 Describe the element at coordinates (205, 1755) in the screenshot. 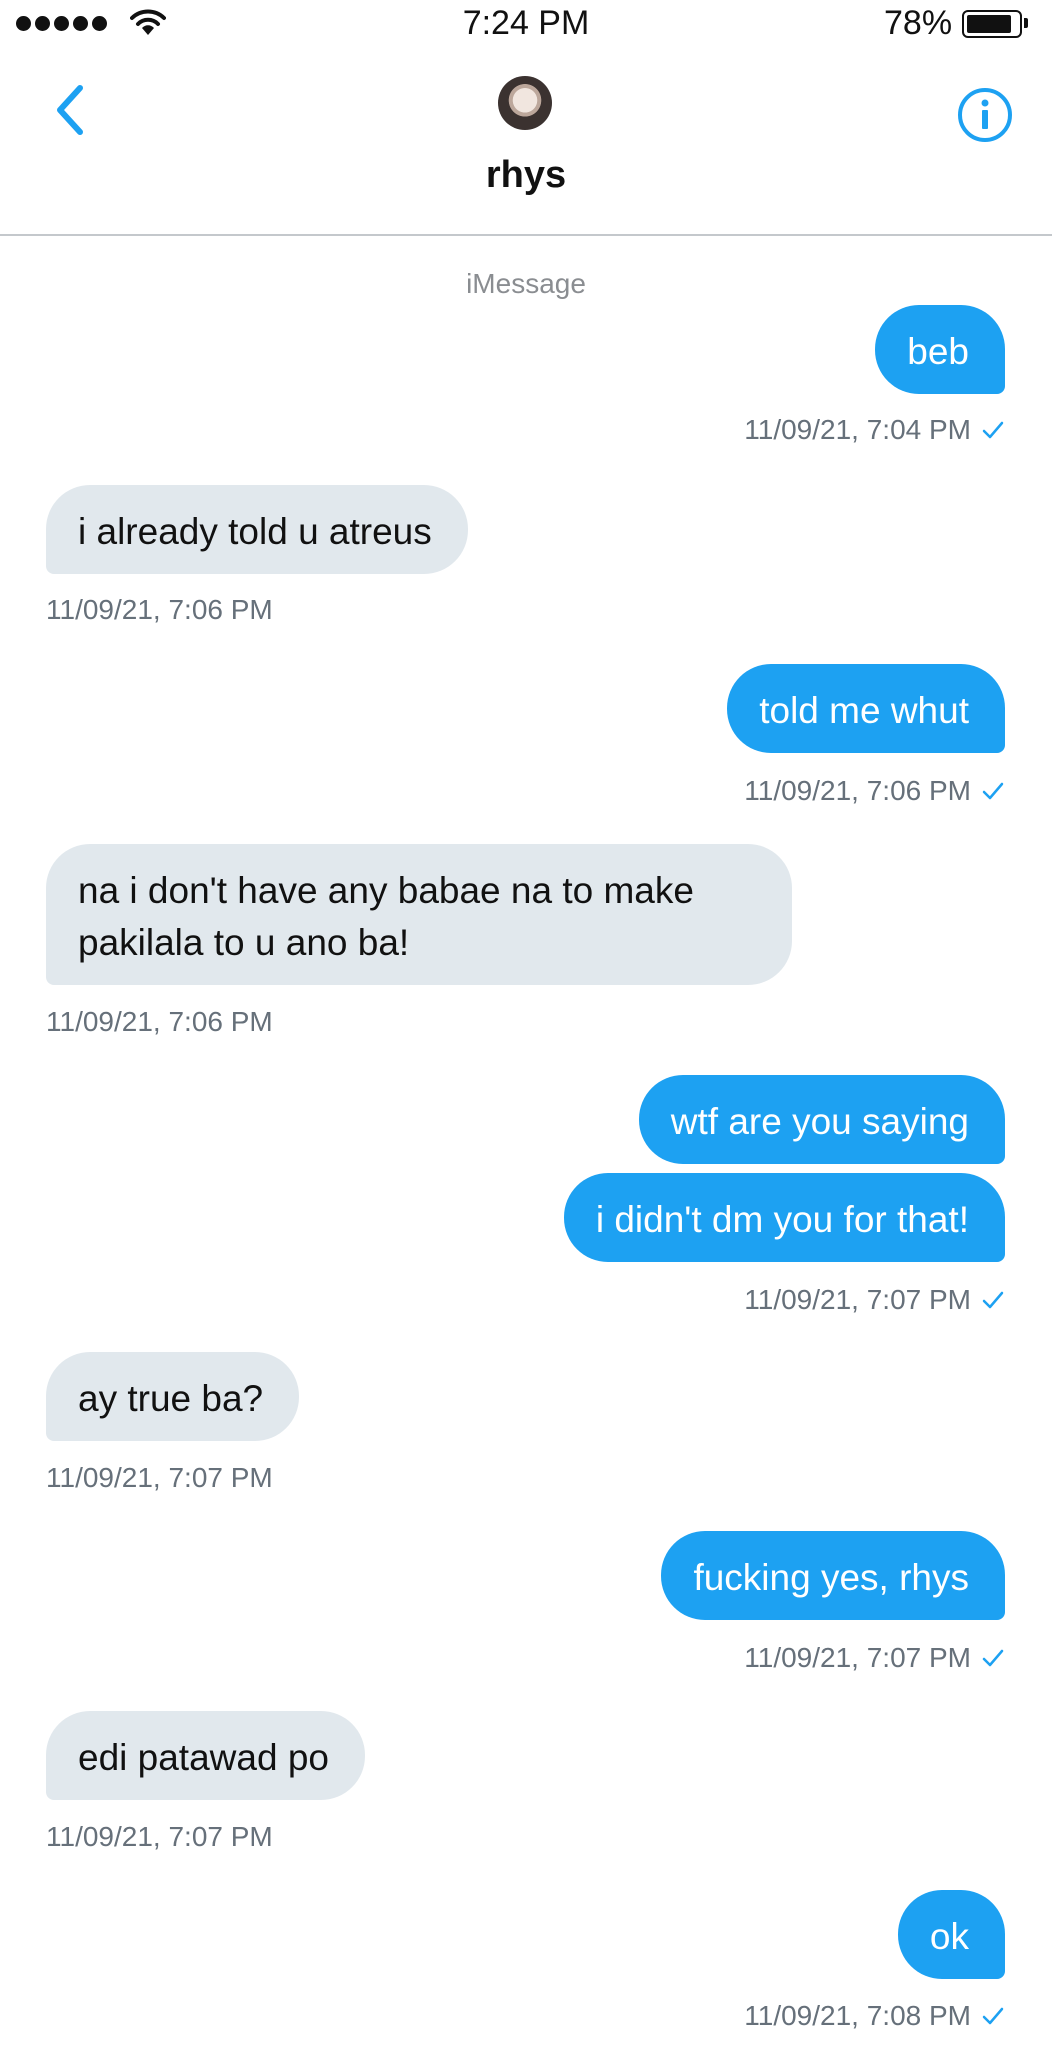

I see `incoming-message-bubble: edi patawad po` at that location.